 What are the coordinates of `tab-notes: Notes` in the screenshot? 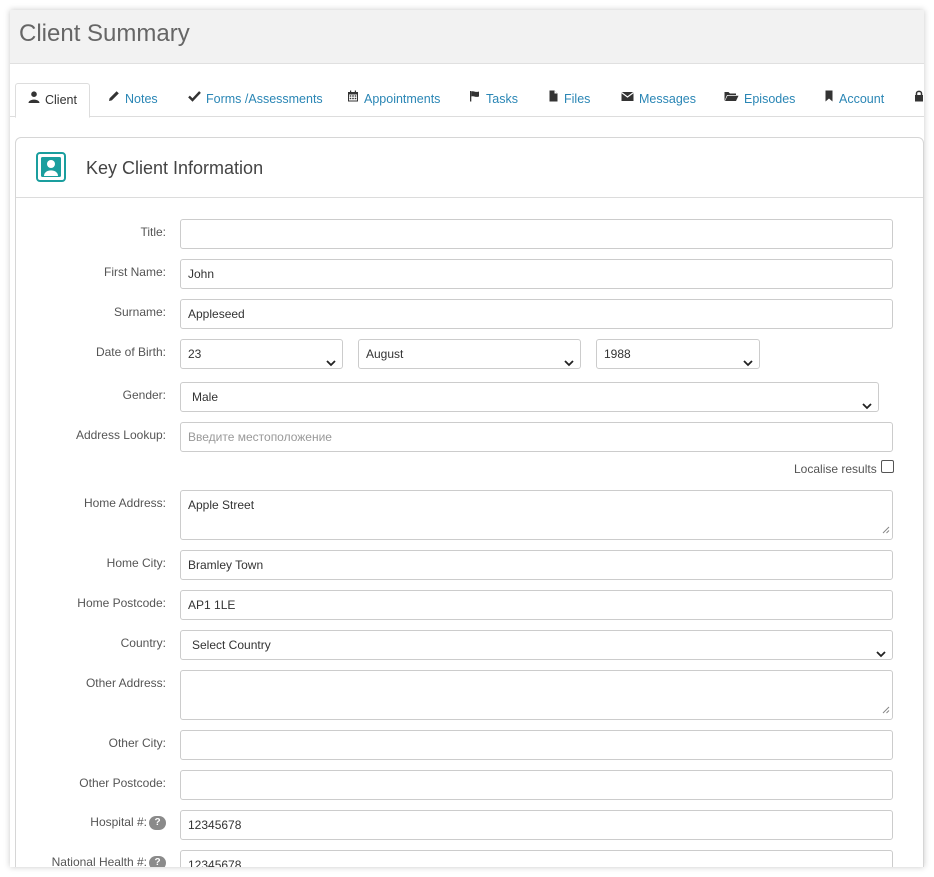 It's located at (133, 100).